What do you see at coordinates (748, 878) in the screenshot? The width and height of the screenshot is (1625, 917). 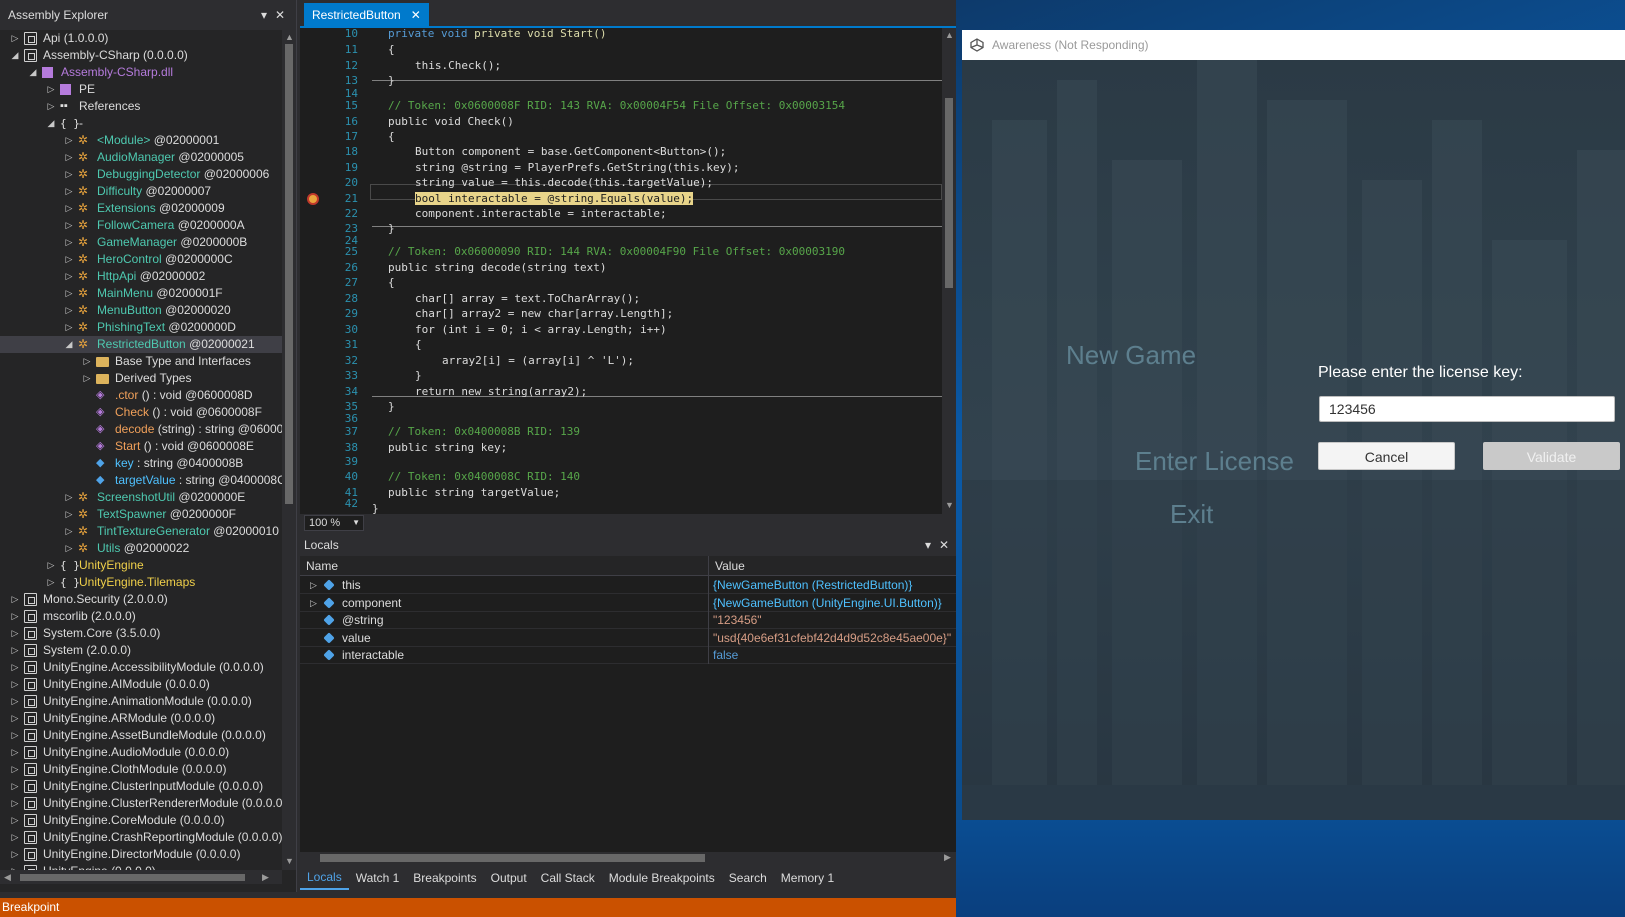 I see `tab-search: Search` at bounding box center [748, 878].